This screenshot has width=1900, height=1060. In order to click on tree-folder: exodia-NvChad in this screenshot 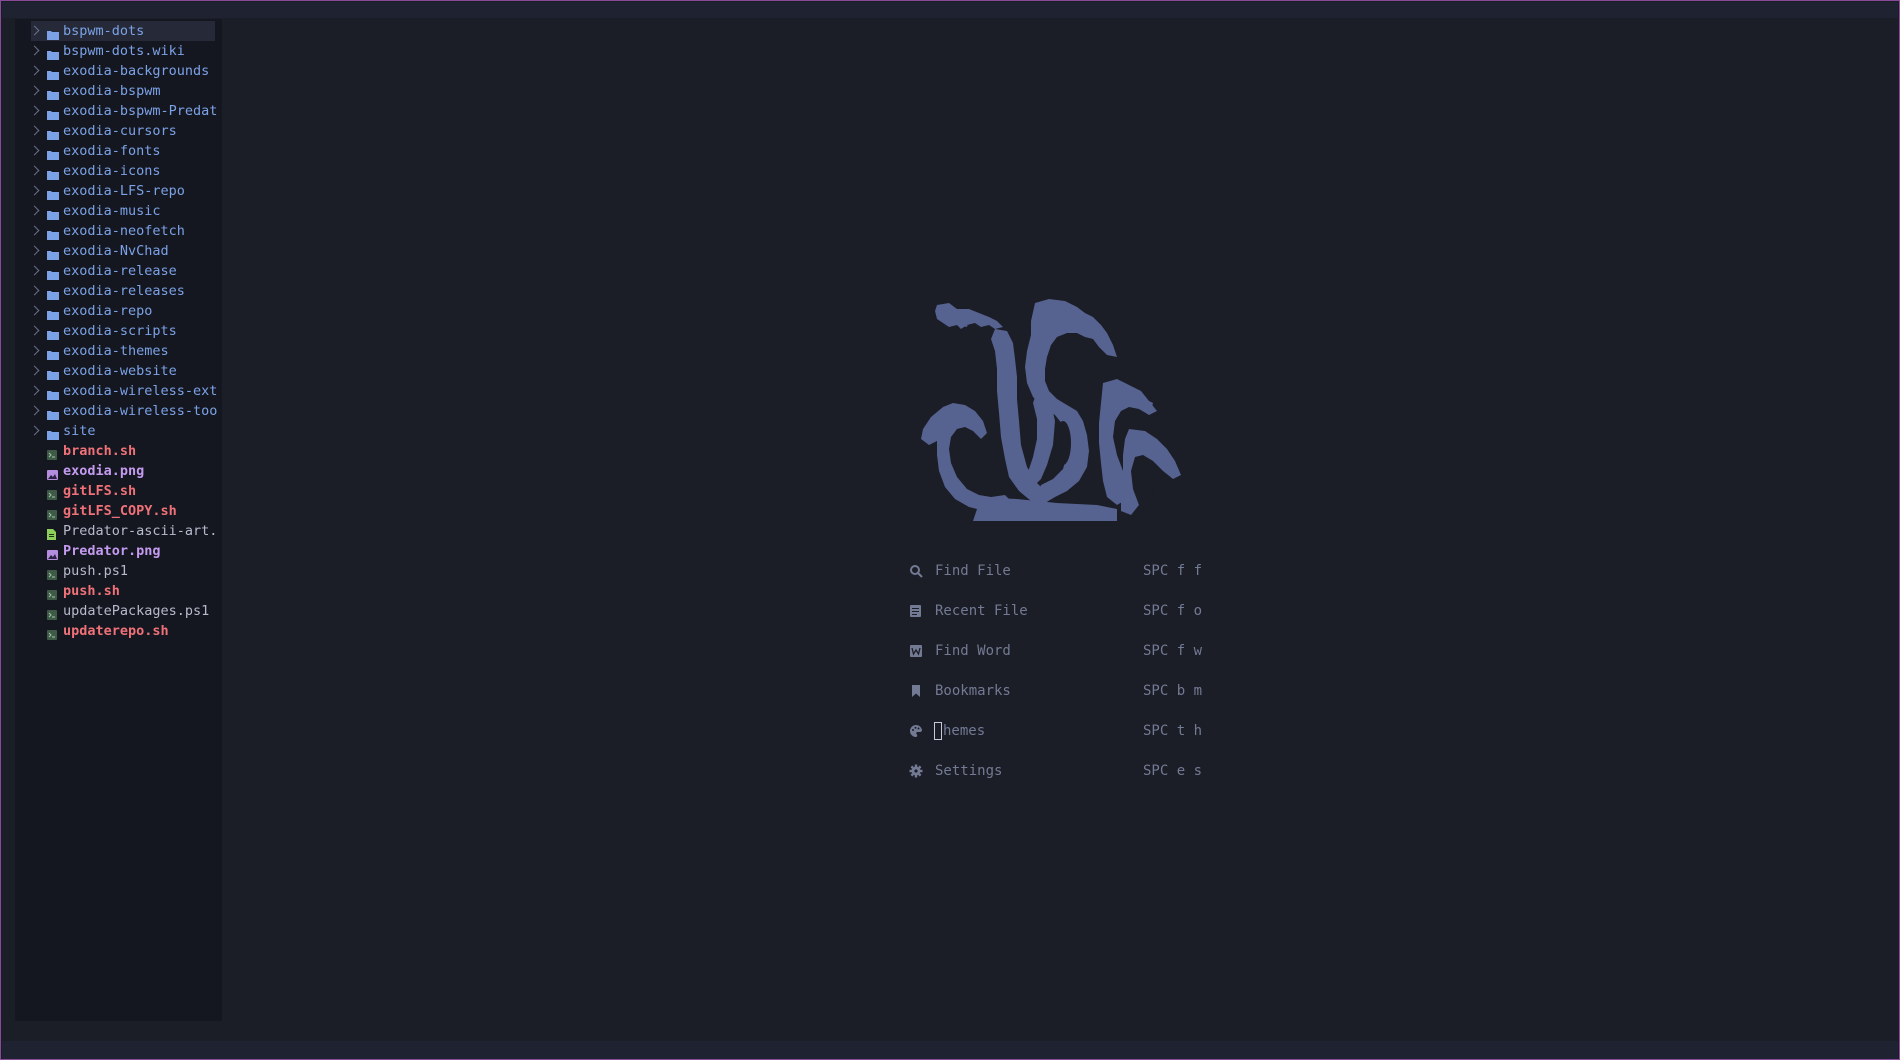, I will do `click(130, 251)`.